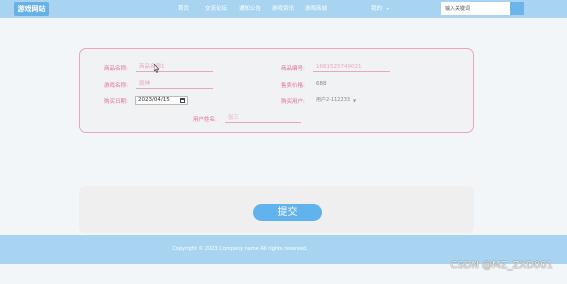 The height and width of the screenshot is (284, 567). What do you see at coordinates (293, 69) in the screenshot?
I see `product-no-label: 商品编号:` at bounding box center [293, 69].